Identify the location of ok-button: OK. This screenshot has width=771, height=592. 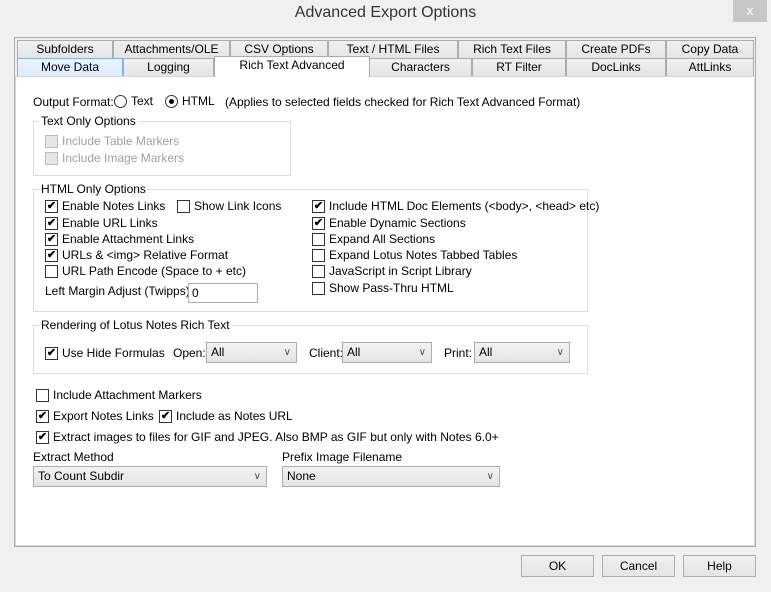
(557, 566).